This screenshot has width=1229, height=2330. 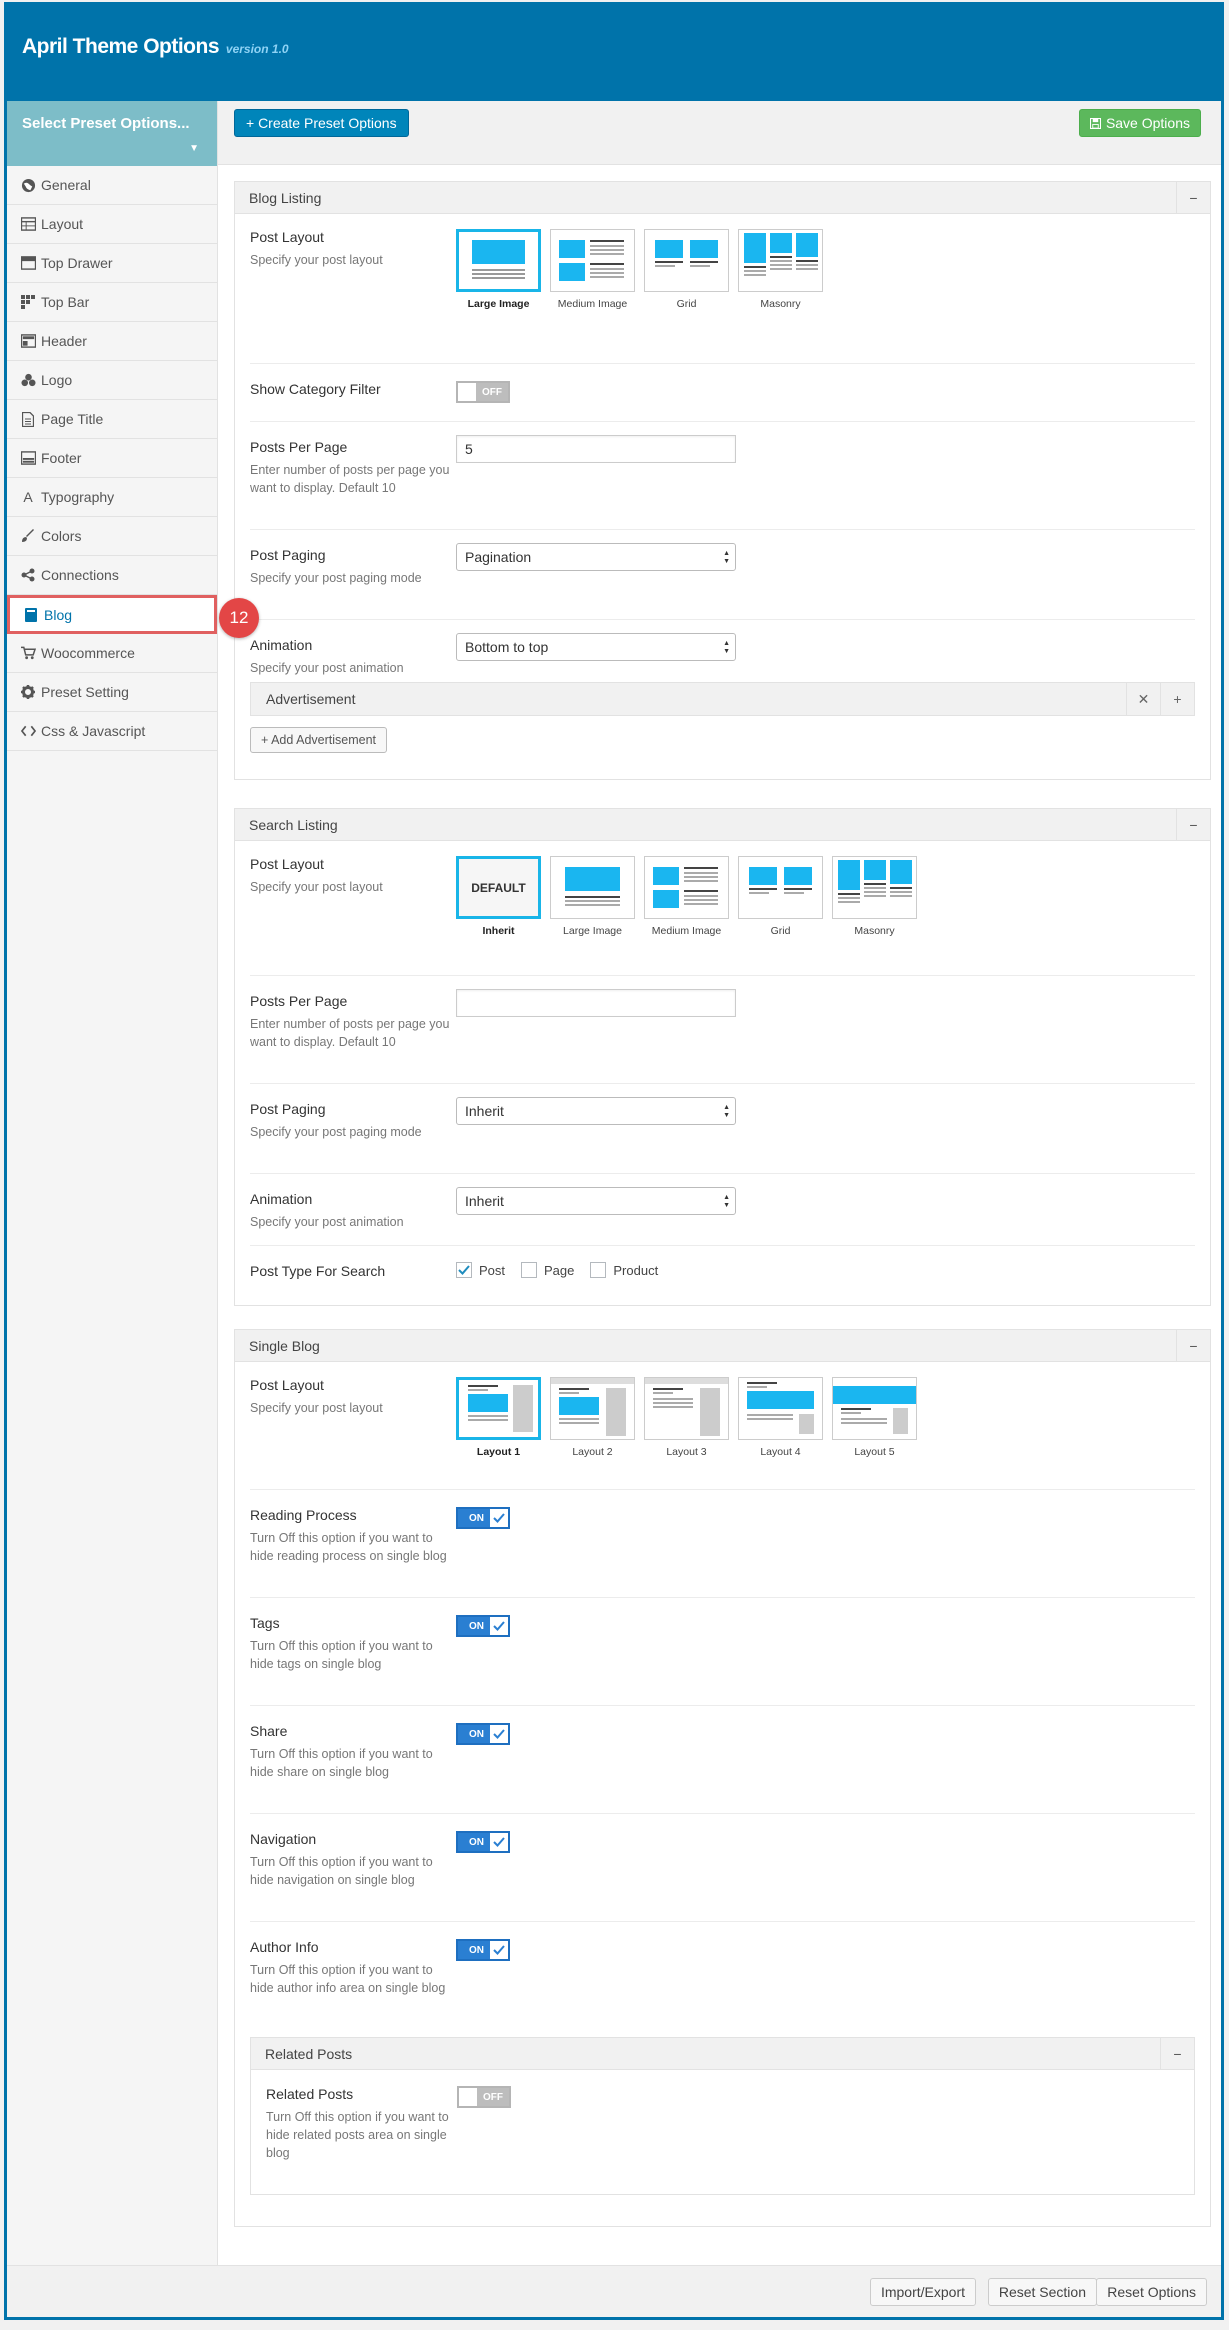 What do you see at coordinates (78, 497) in the screenshot?
I see `sidebar-item-label: Typography` at bounding box center [78, 497].